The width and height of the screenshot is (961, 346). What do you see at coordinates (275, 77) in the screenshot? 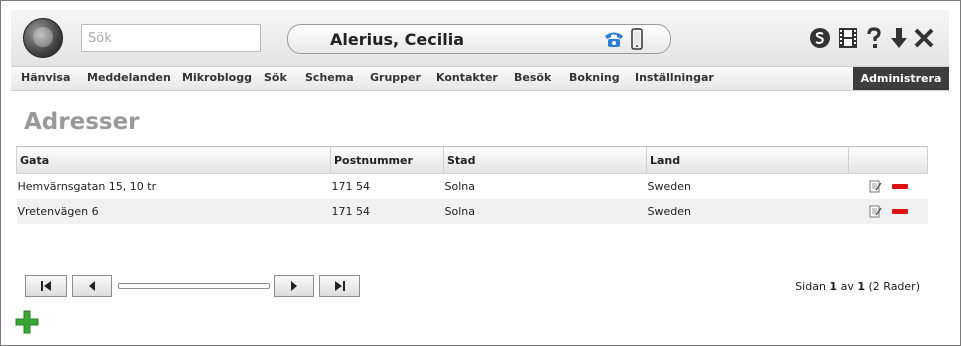
I see `nav-item-sok: Sök` at bounding box center [275, 77].